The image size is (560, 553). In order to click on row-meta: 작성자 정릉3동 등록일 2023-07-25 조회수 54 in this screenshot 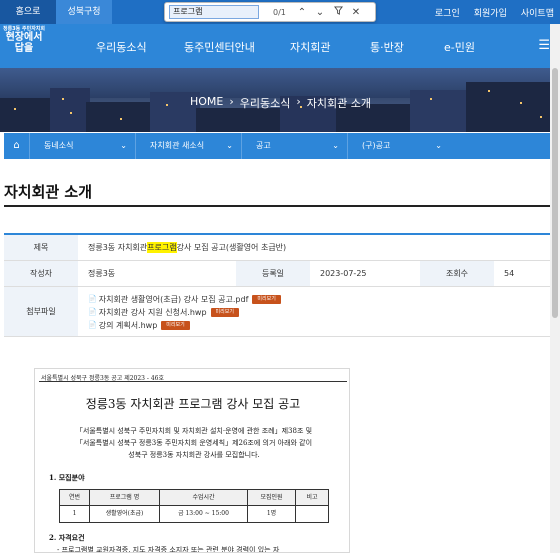, I will do `click(278, 274)`.